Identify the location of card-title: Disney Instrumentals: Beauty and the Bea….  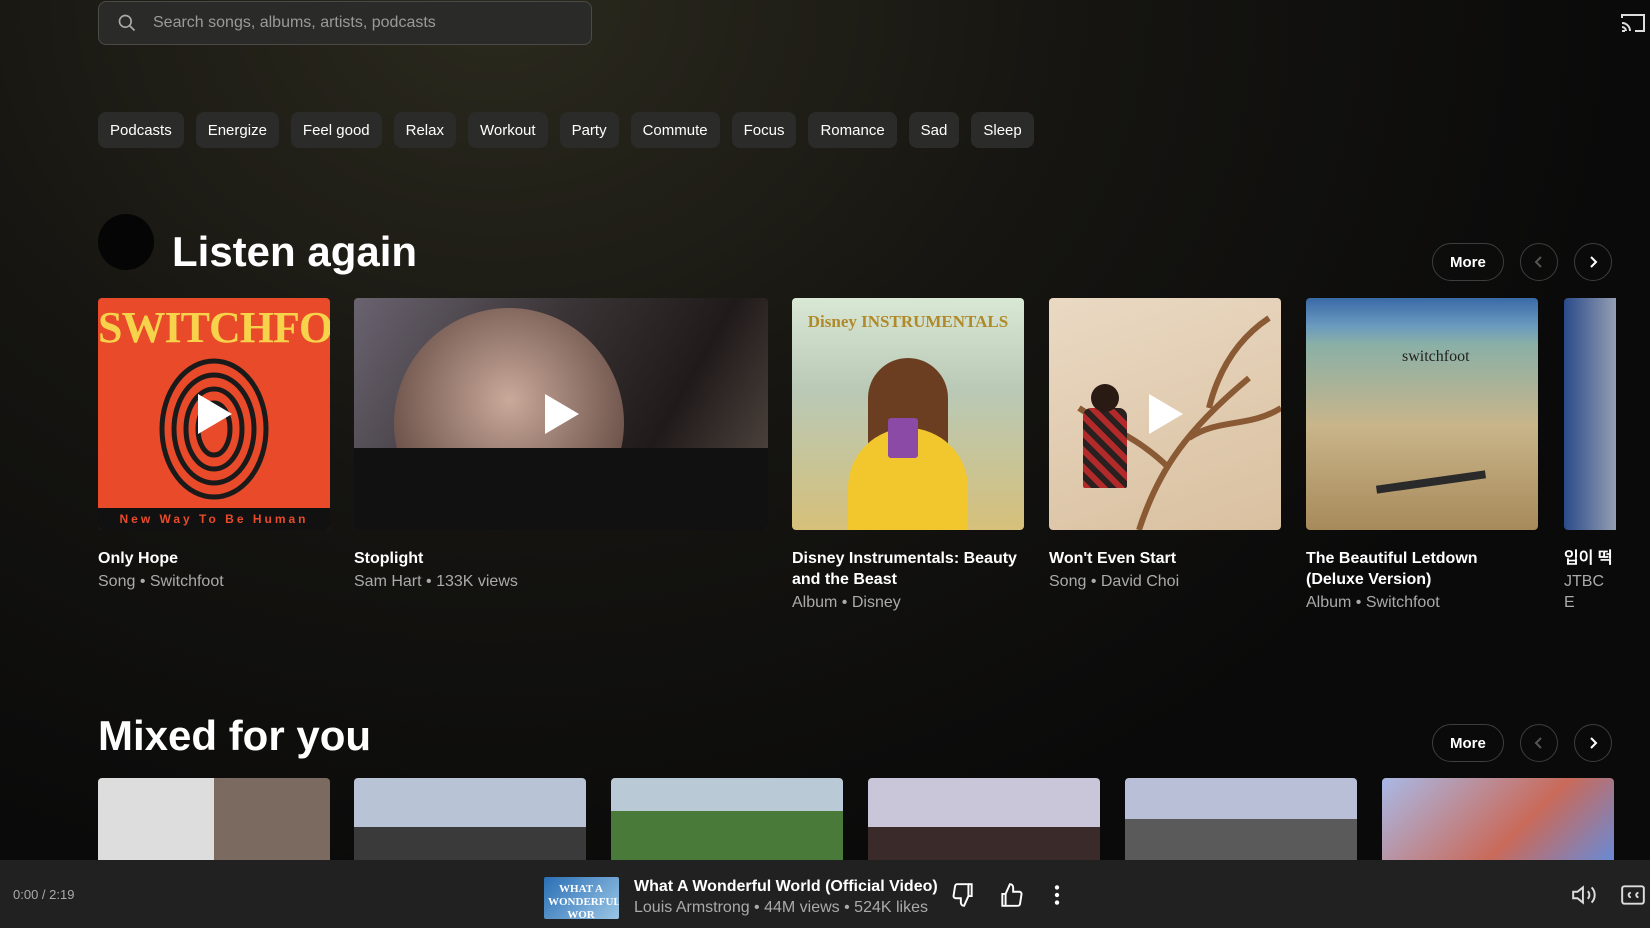
(908, 569).